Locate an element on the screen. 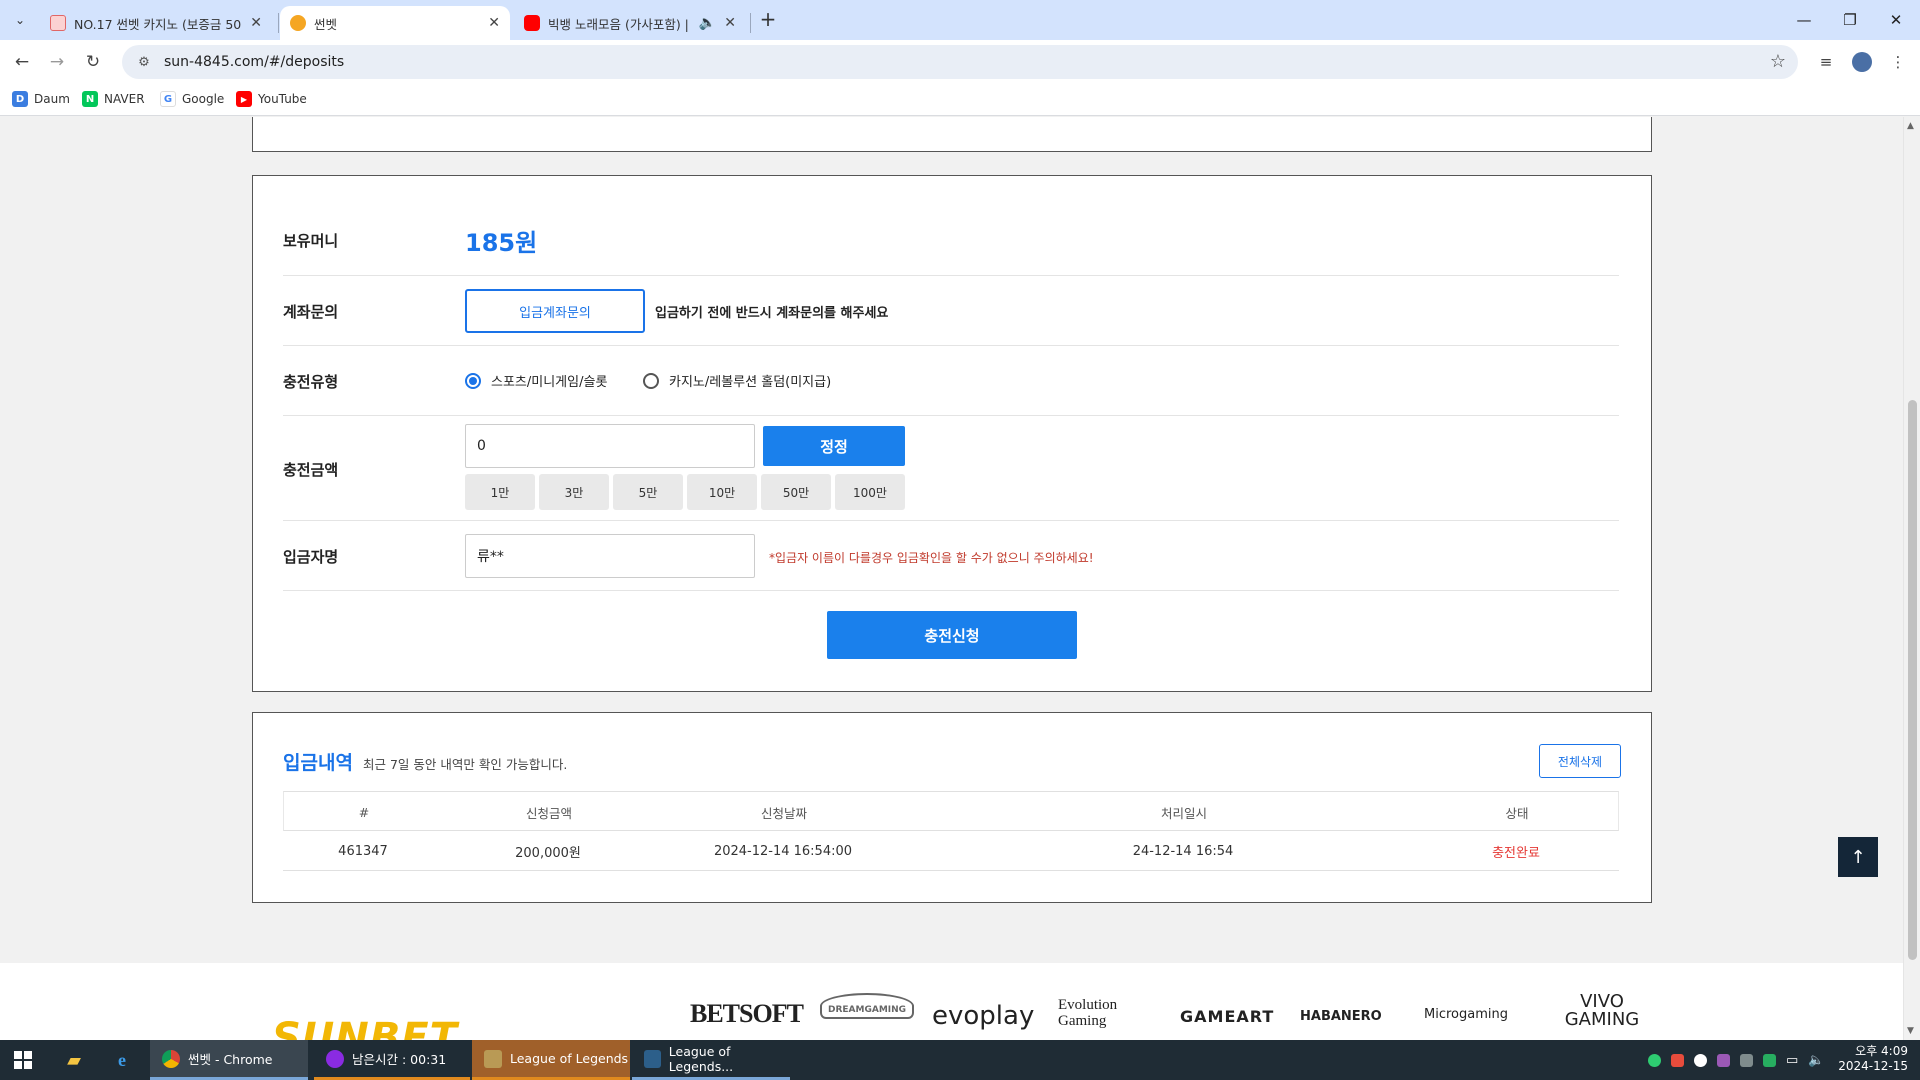 This screenshot has width=1920, height=1080. charge-amount-input: 0 is located at coordinates (610, 446).